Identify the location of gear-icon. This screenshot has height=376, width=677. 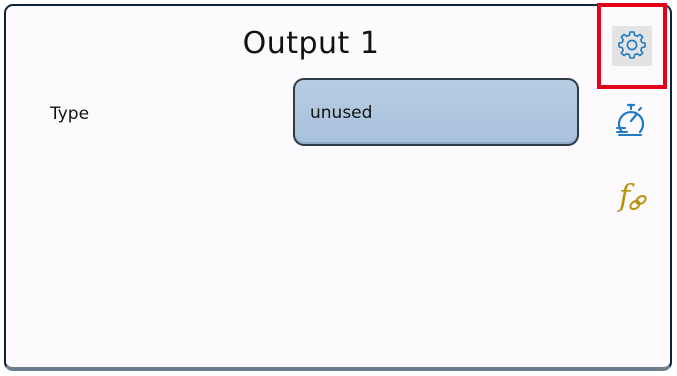
(632, 46).